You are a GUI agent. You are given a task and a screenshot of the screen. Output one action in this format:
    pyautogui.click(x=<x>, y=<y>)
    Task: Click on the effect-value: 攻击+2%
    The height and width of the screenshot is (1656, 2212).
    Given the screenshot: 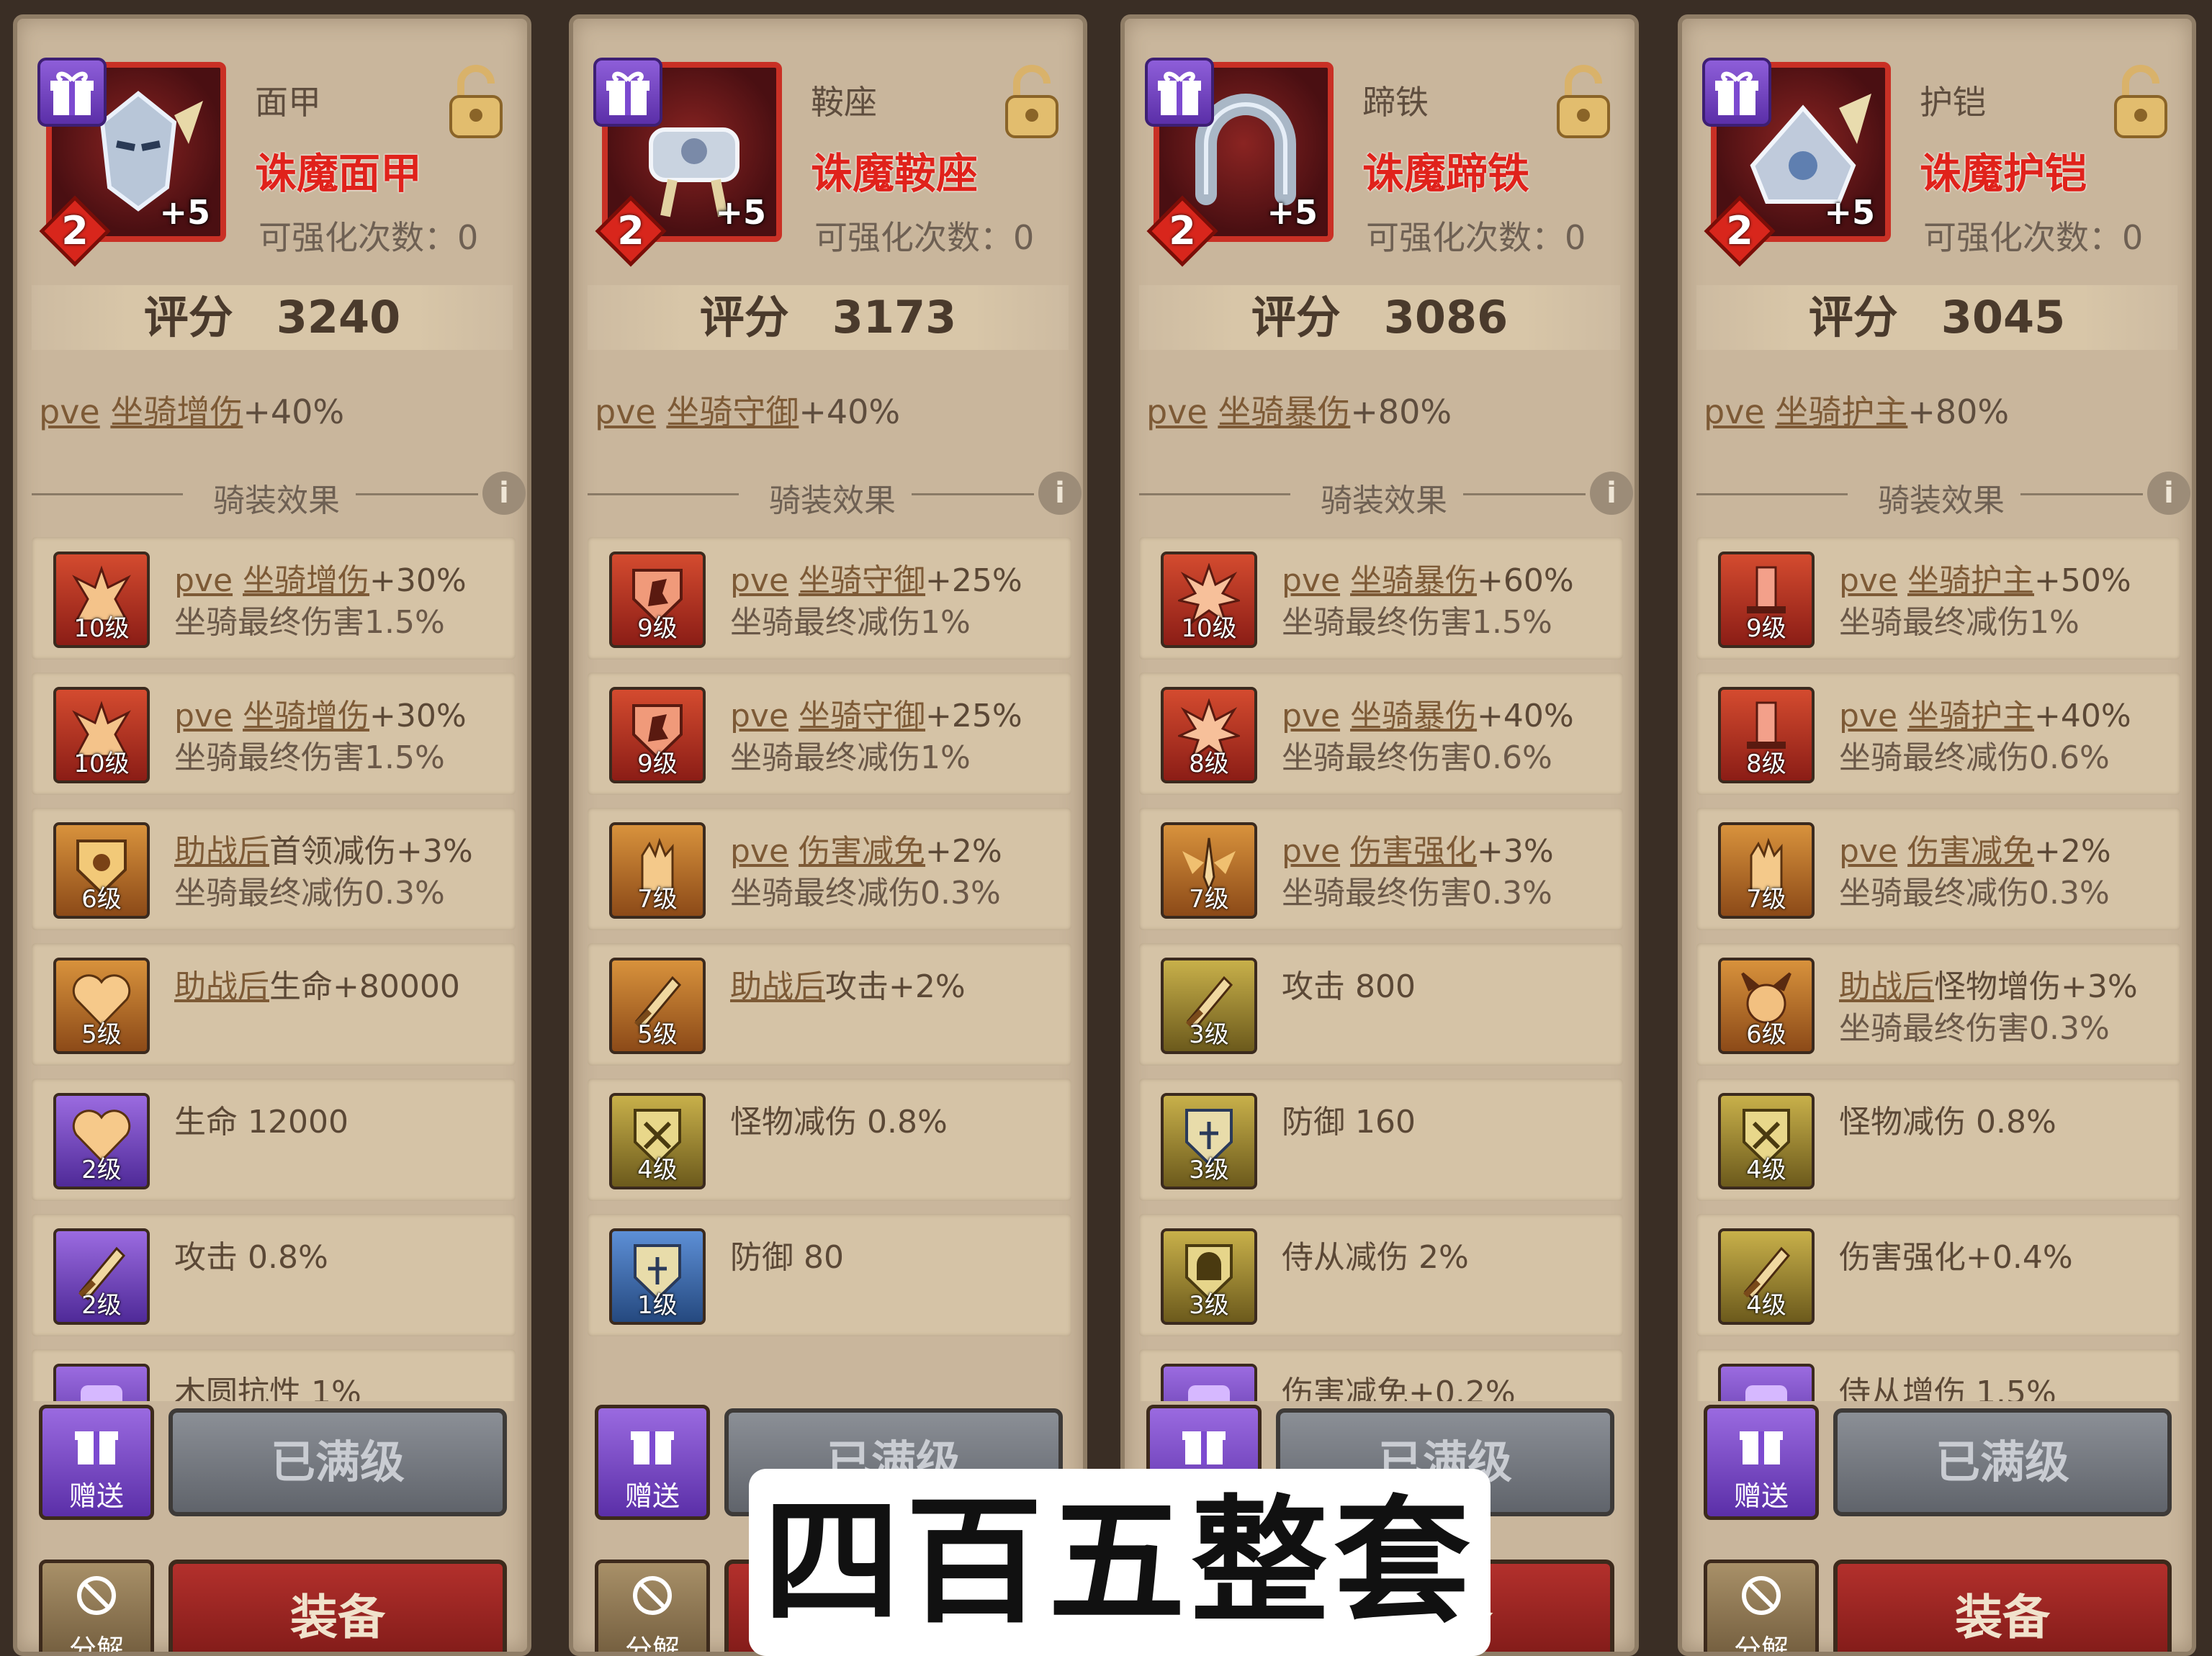 What is the action you would take?
    pyautogui.click(x=895, y=986)
    